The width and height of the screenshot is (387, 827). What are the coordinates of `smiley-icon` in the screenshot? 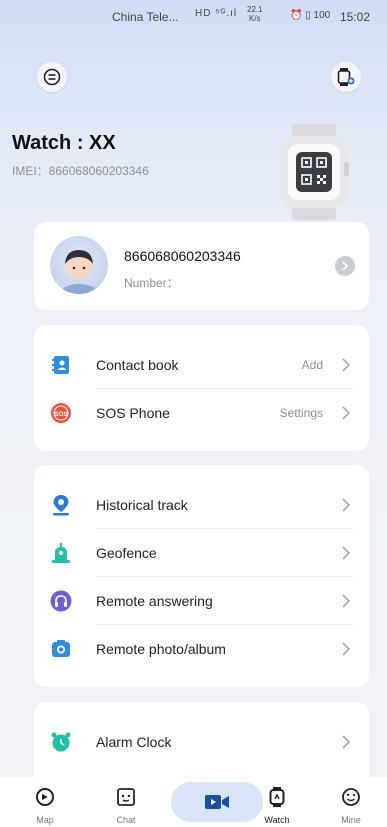 It's located at (351, 797).